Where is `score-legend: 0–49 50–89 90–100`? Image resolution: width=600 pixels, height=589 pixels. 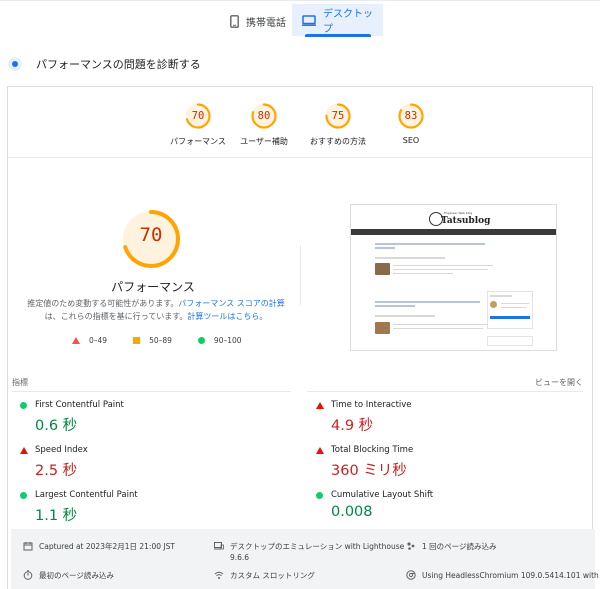
score-legend: 0–49 50–89 90–100 is located at coordinates (157, 340).